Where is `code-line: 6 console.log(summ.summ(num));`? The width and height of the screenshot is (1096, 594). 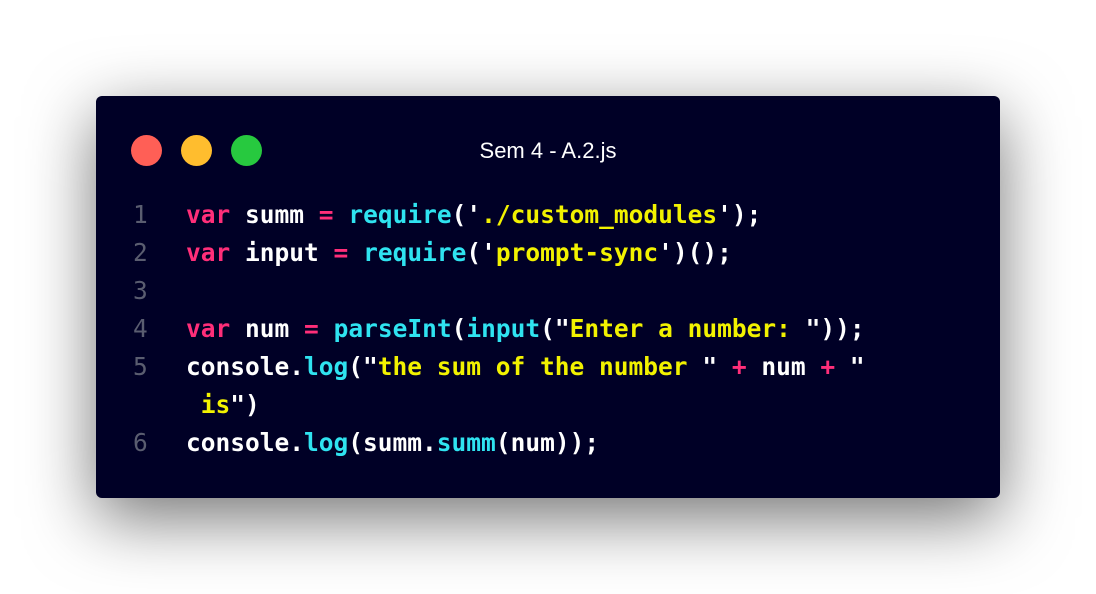
code-line: 6 console.log(summ.summ(num)); is located at coordinates (548, 443).